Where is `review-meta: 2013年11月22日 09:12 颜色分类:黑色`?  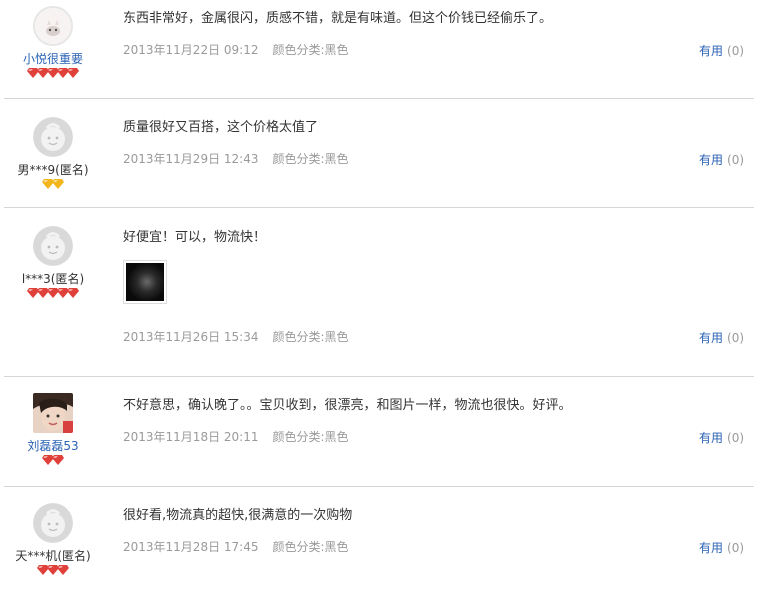
review-meta: 2013年11月22日 09:12 颜色分类:黑色 is located at coordinates (236, 49).